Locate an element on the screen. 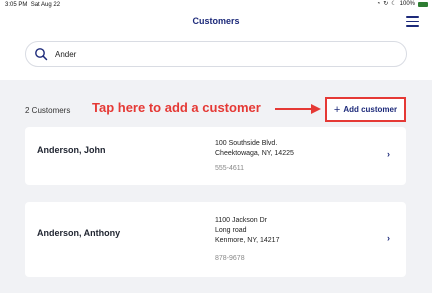 Image resolution: width=432 pixels, height=293 pixels. lock-rotation-icon: ↻ is located at coordinates (386, 4).